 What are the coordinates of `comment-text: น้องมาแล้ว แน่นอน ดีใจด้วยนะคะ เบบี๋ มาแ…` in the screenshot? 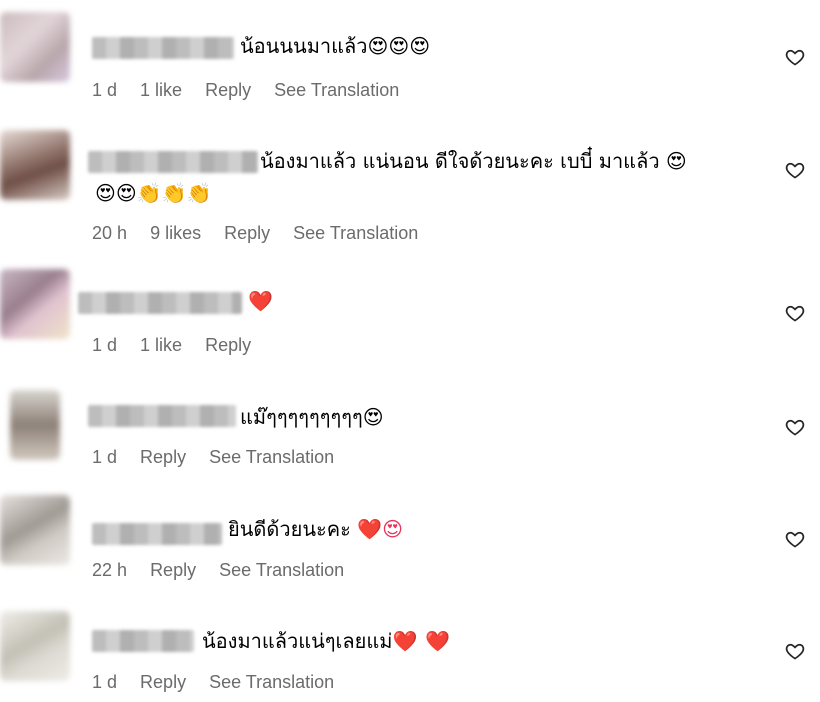 It's located at (473, 161).